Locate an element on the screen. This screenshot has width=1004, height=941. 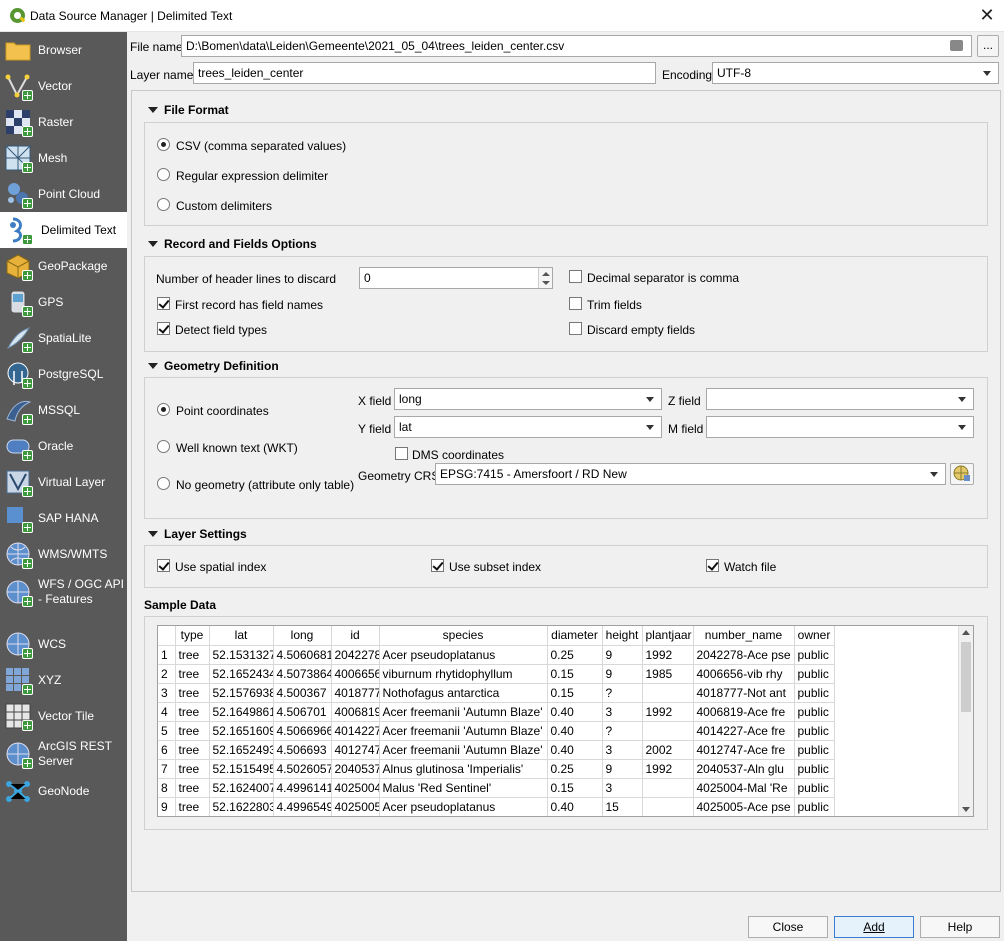
column-header-number-name: number_name is located at coordinates (744, 636).